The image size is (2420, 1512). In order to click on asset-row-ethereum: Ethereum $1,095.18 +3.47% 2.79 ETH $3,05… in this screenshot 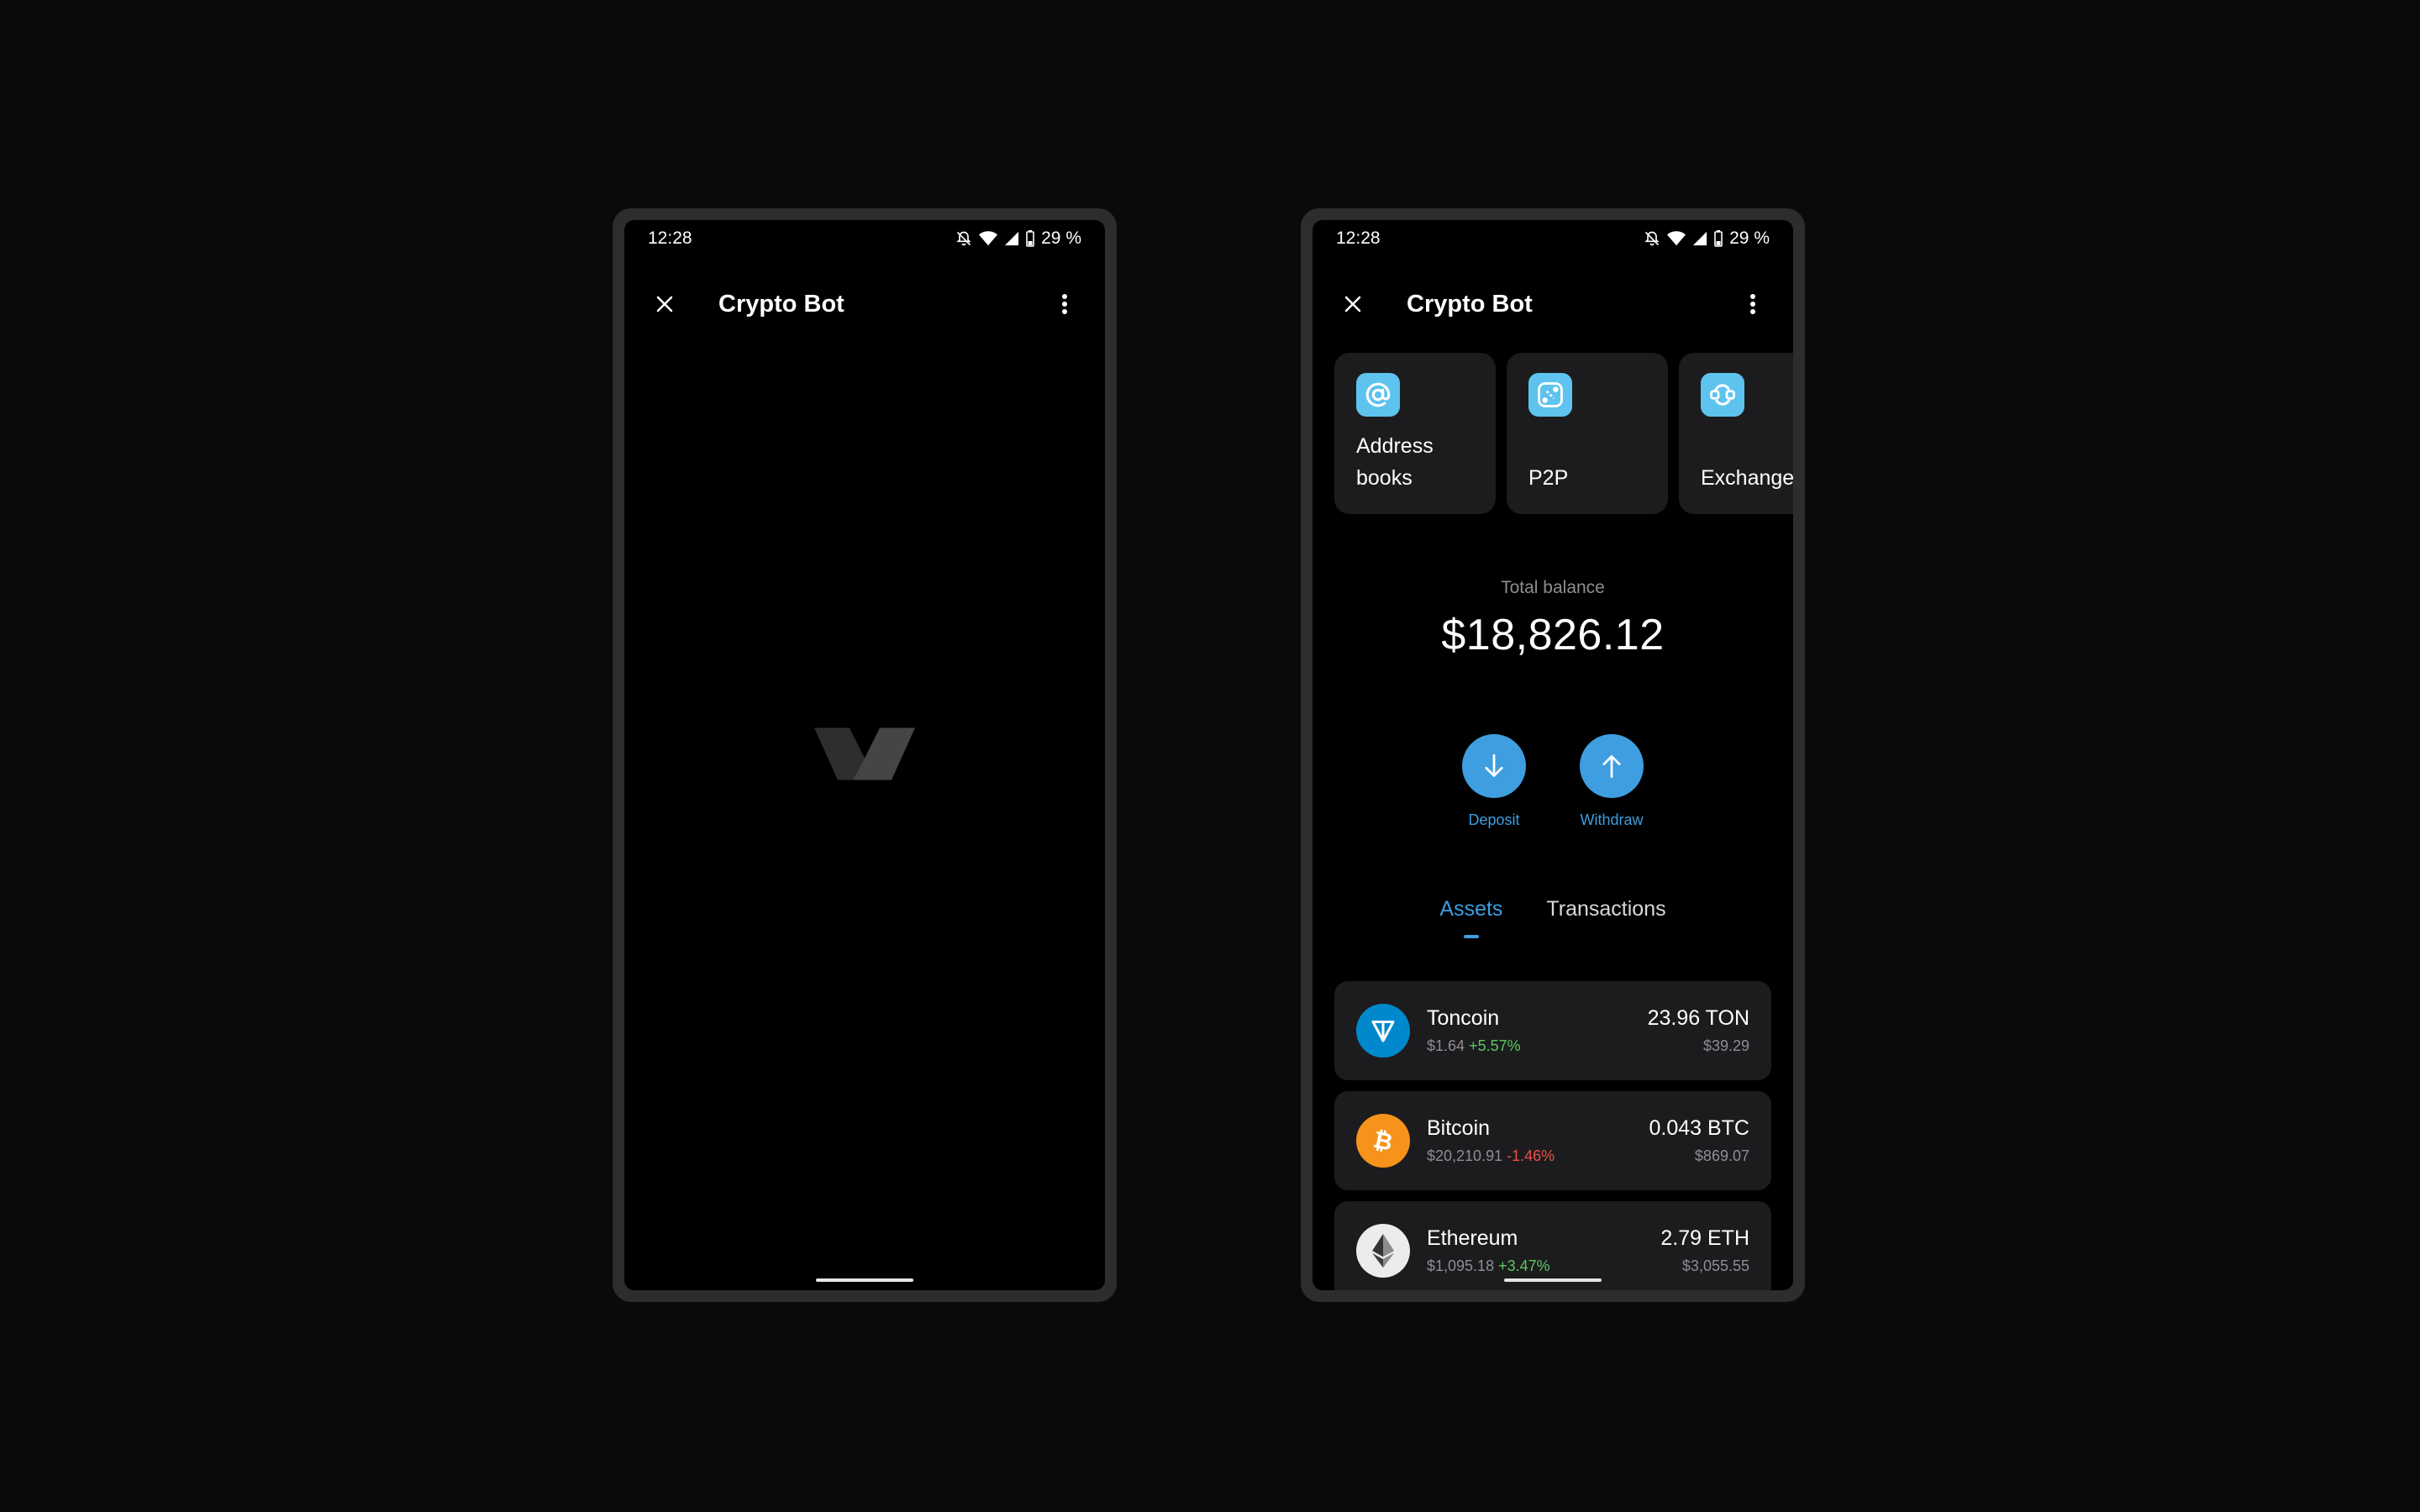, I will do `click(1553, 1245)`.